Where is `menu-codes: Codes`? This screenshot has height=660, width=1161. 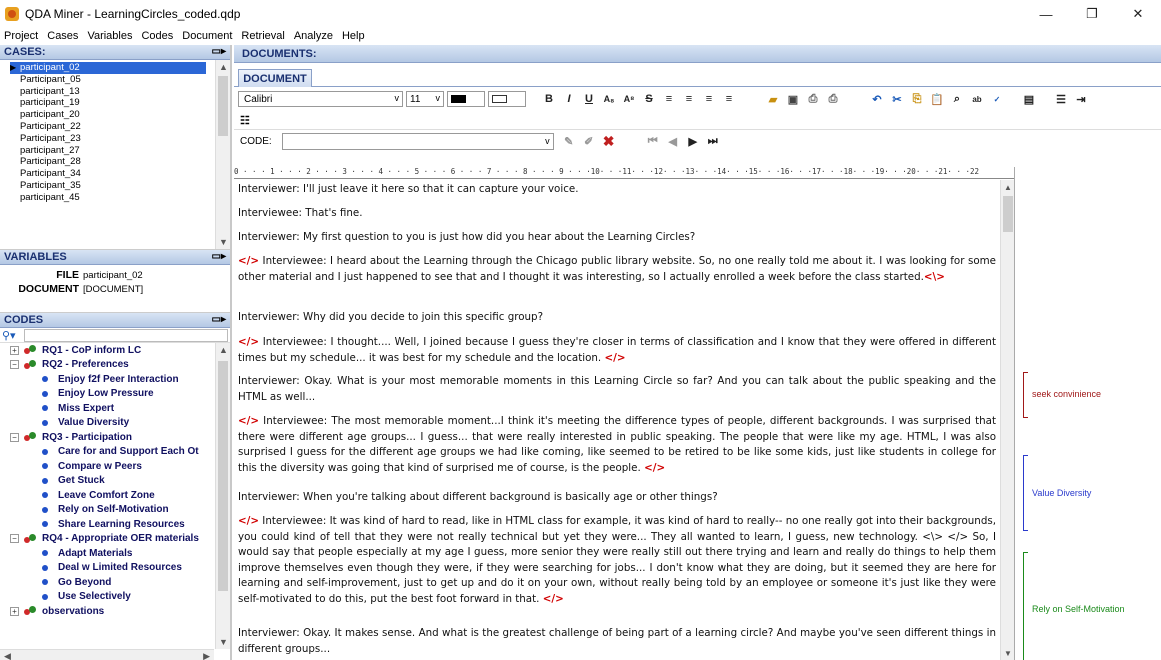 menu-codes: Codes is located at coordinates (157, 36).